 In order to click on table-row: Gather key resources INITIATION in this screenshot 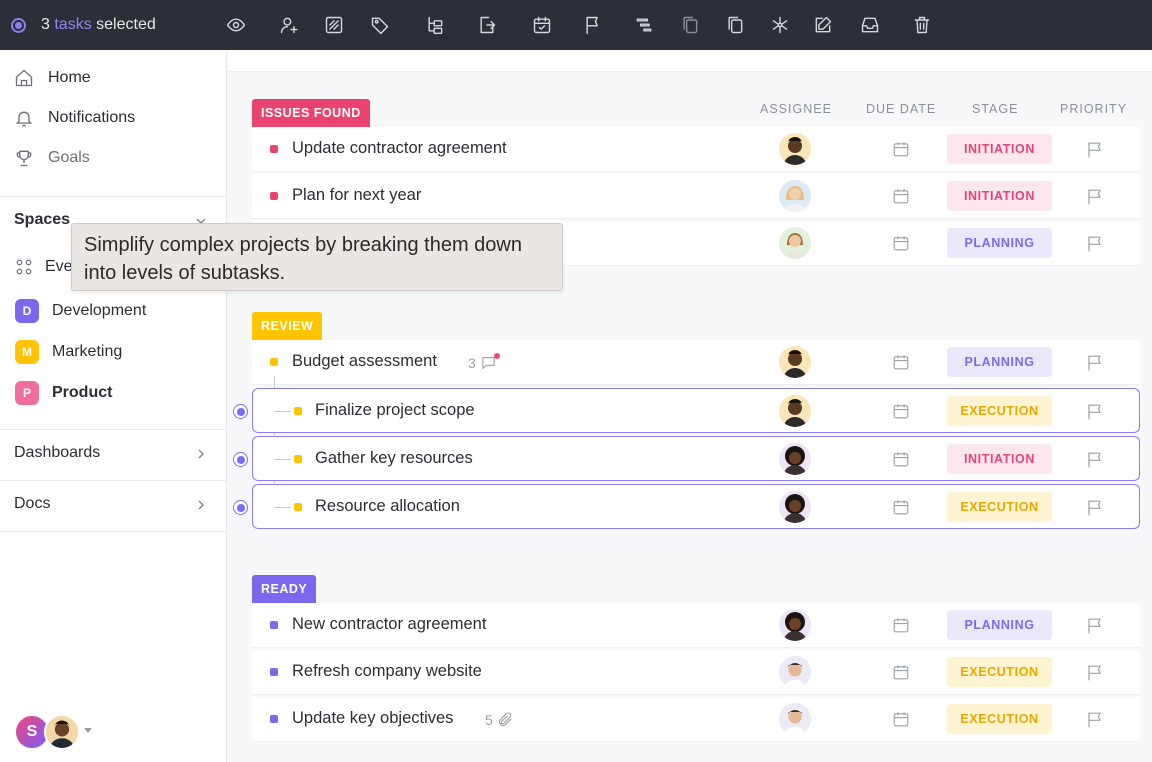, I will do `click(696, 458)`.